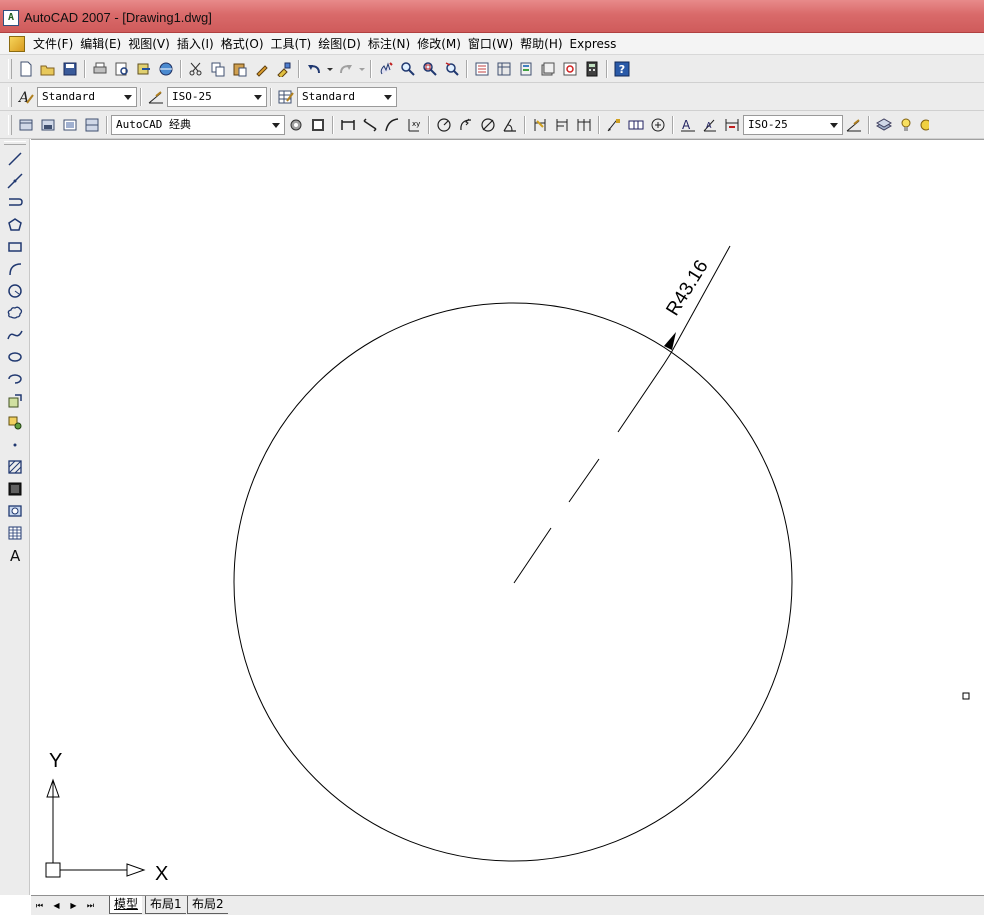 The width and height of the screenshot is (984, 915). I want to click on grip-marker, so click(966, 696).